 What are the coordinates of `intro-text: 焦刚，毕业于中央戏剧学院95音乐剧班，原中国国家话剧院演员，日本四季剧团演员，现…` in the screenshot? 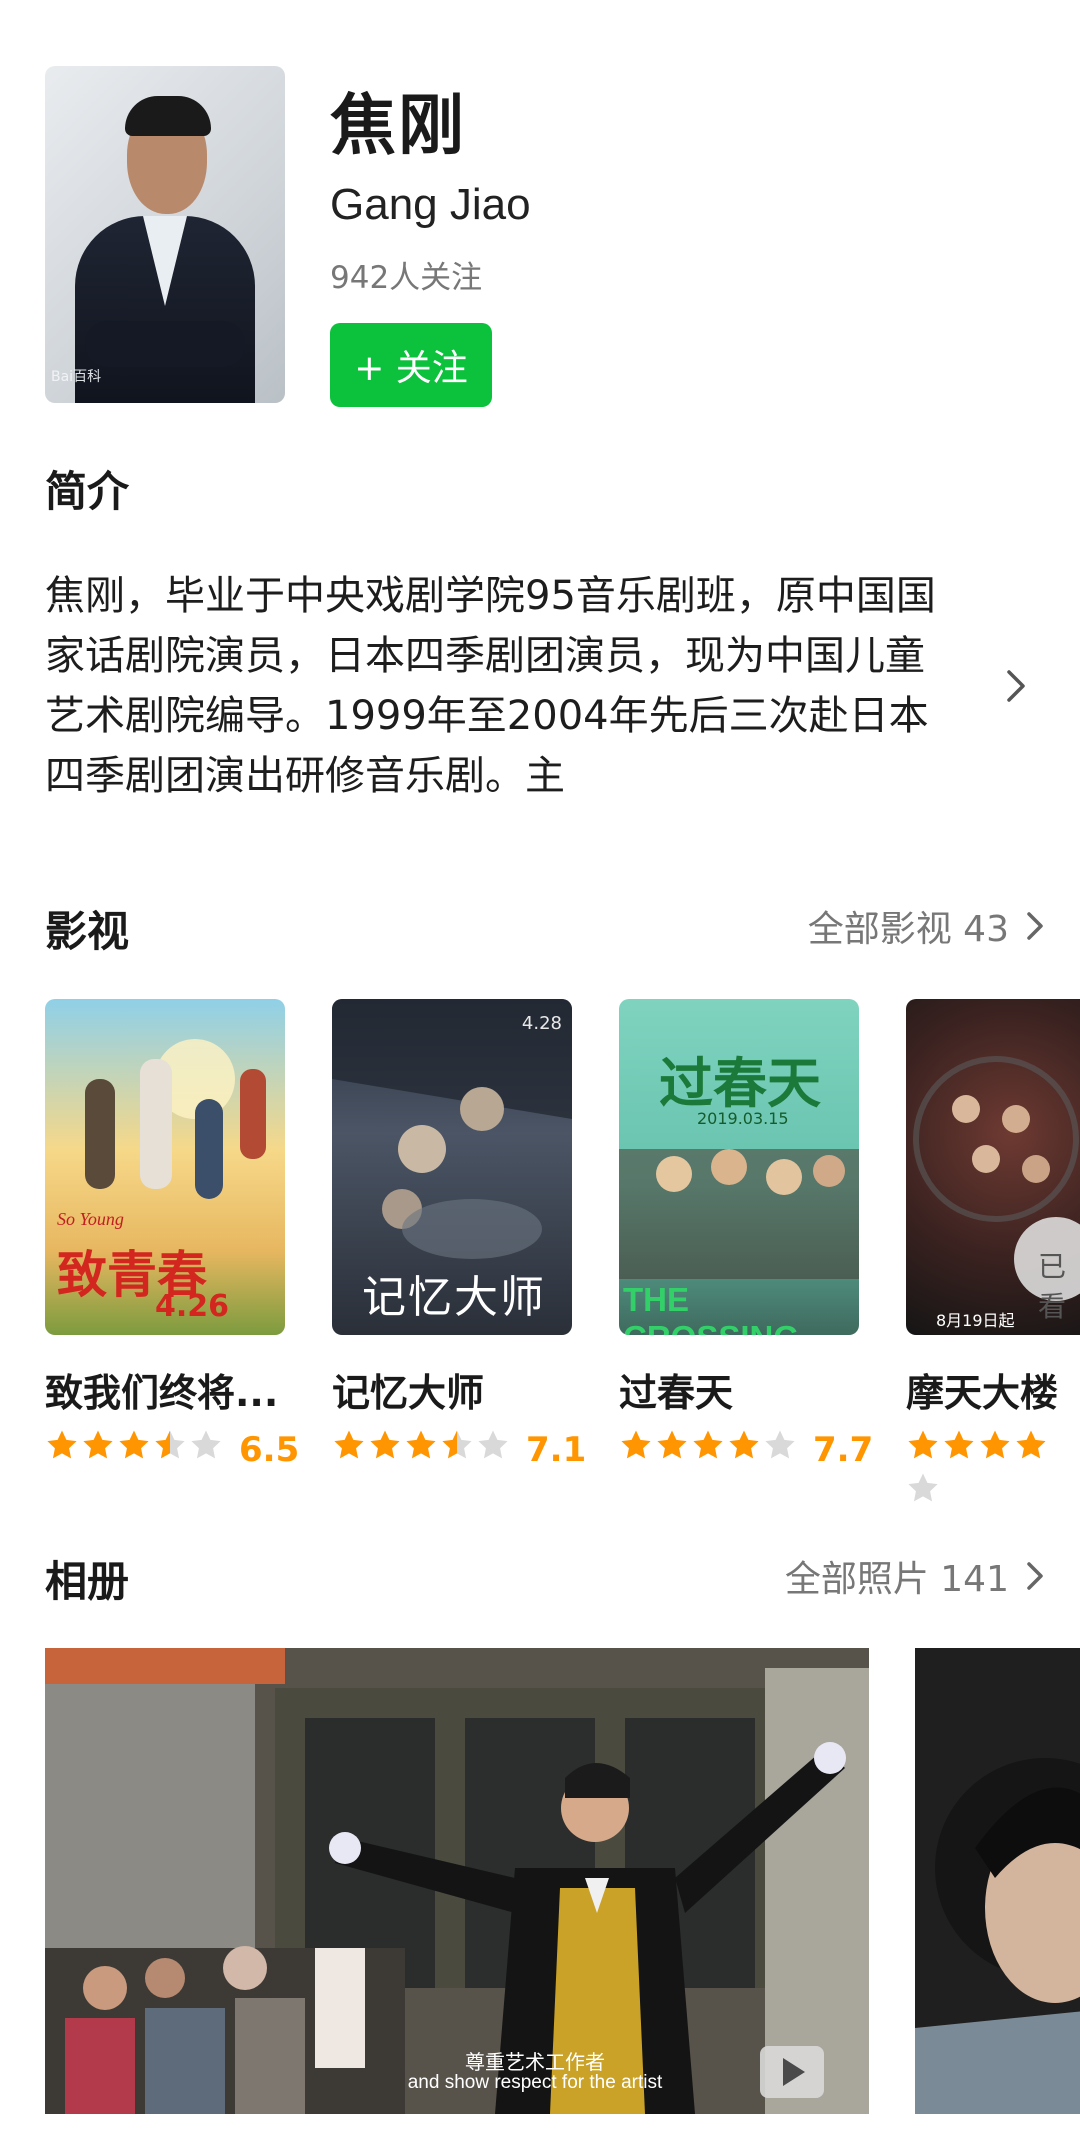 It's located at (495, 686).